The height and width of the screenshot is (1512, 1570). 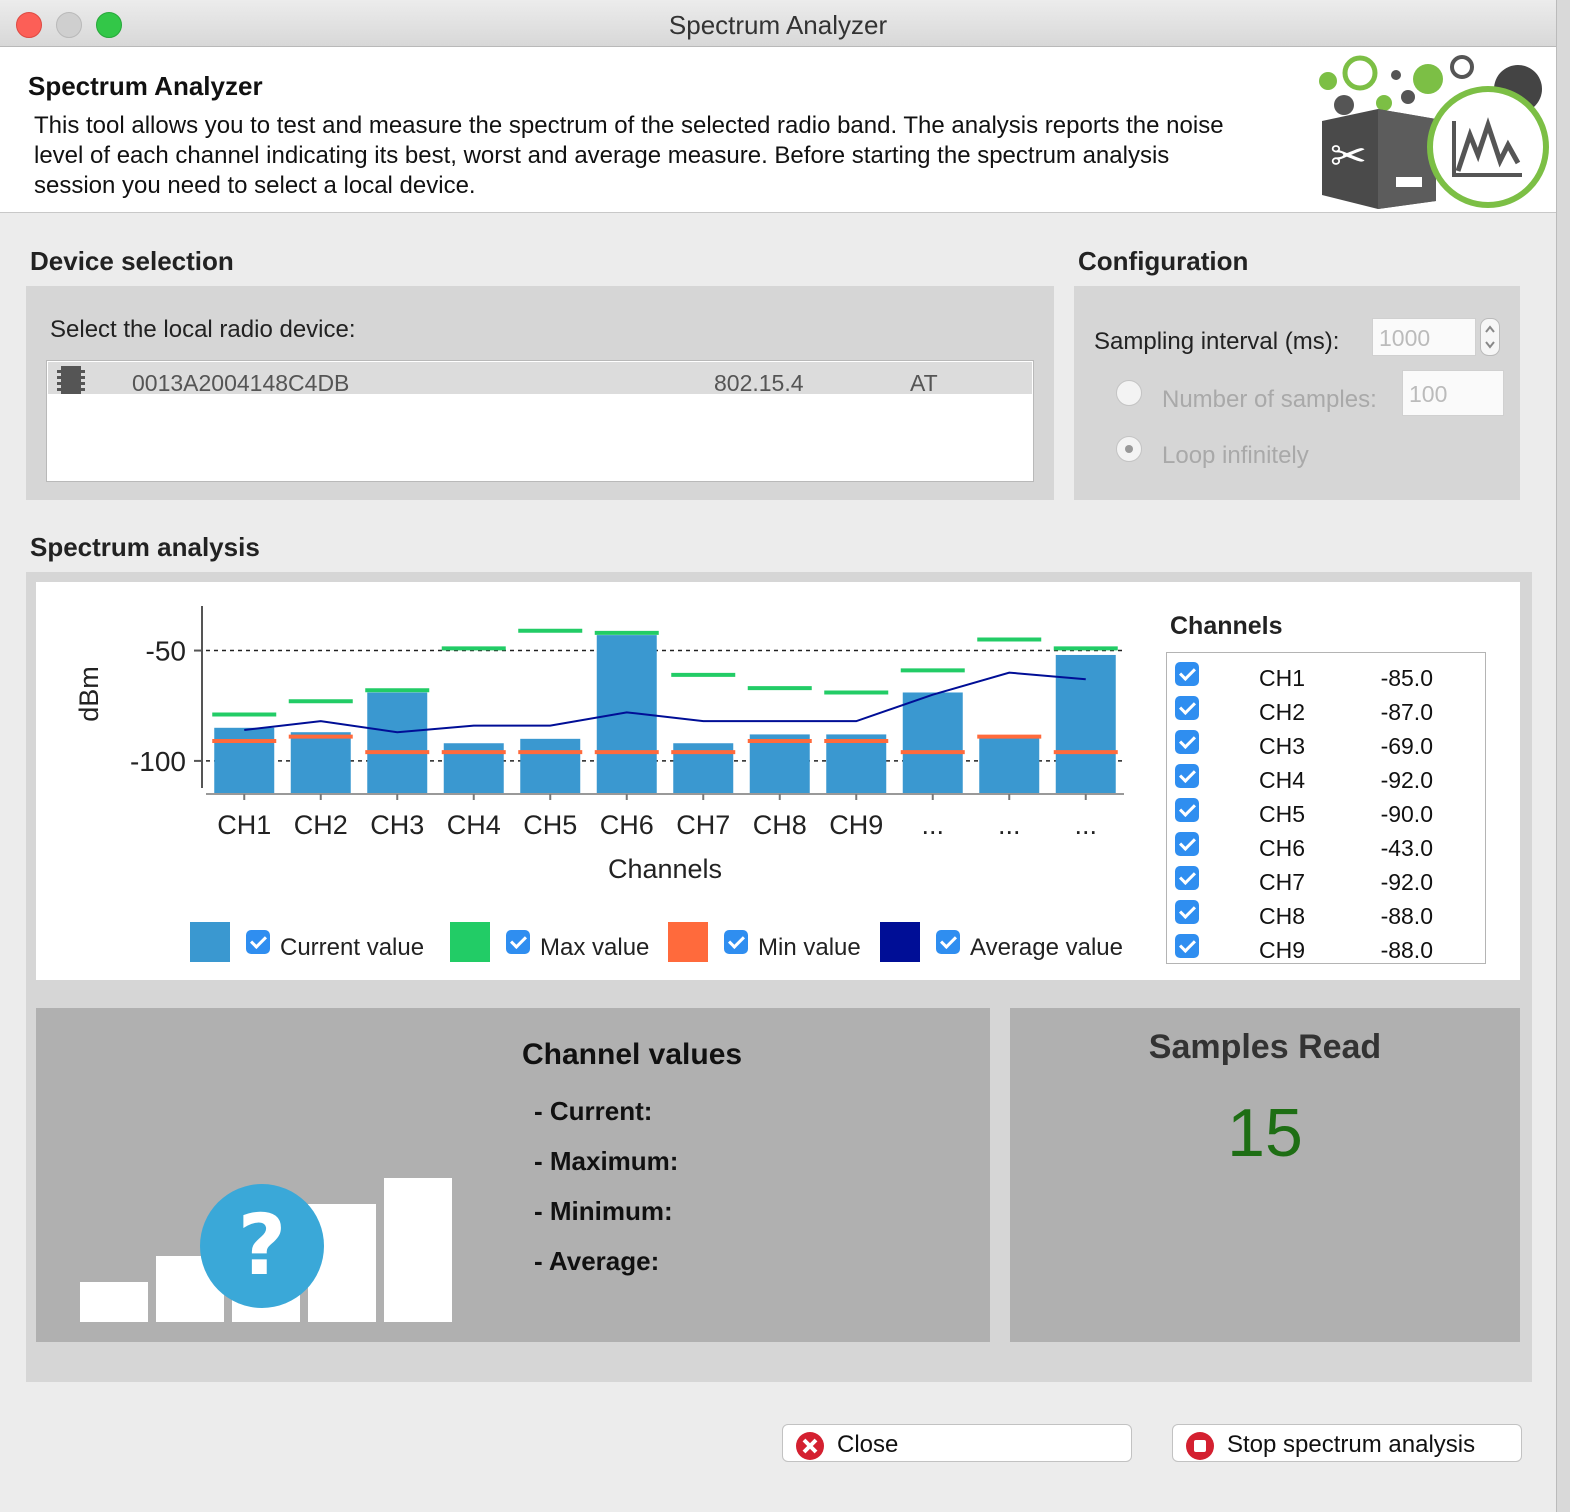 I want to click on channel-row: CH4 -92.0, so click(x=1326, y=776).